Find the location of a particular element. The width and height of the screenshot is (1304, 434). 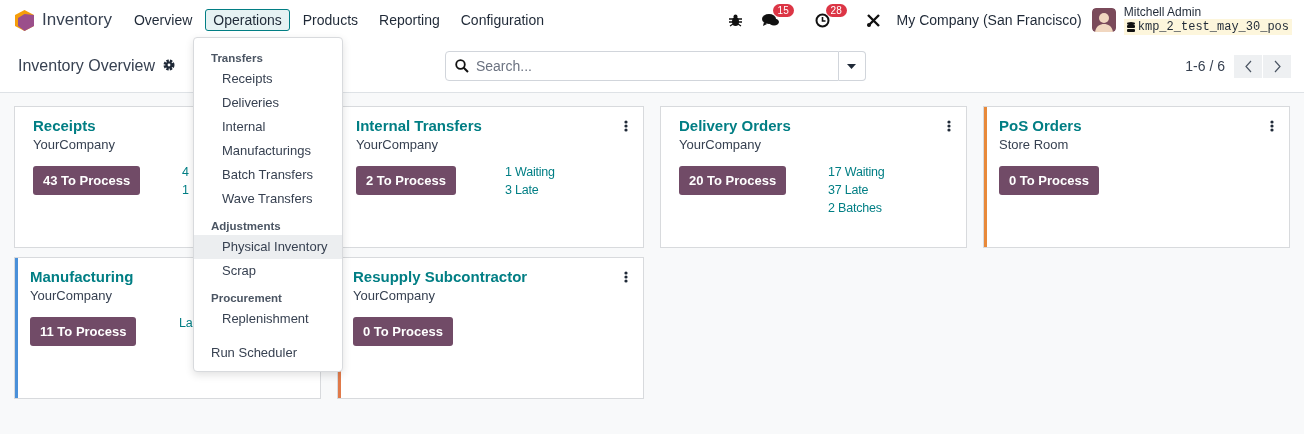

menu-section-header: Transfers is located at coordinates (237, 58).